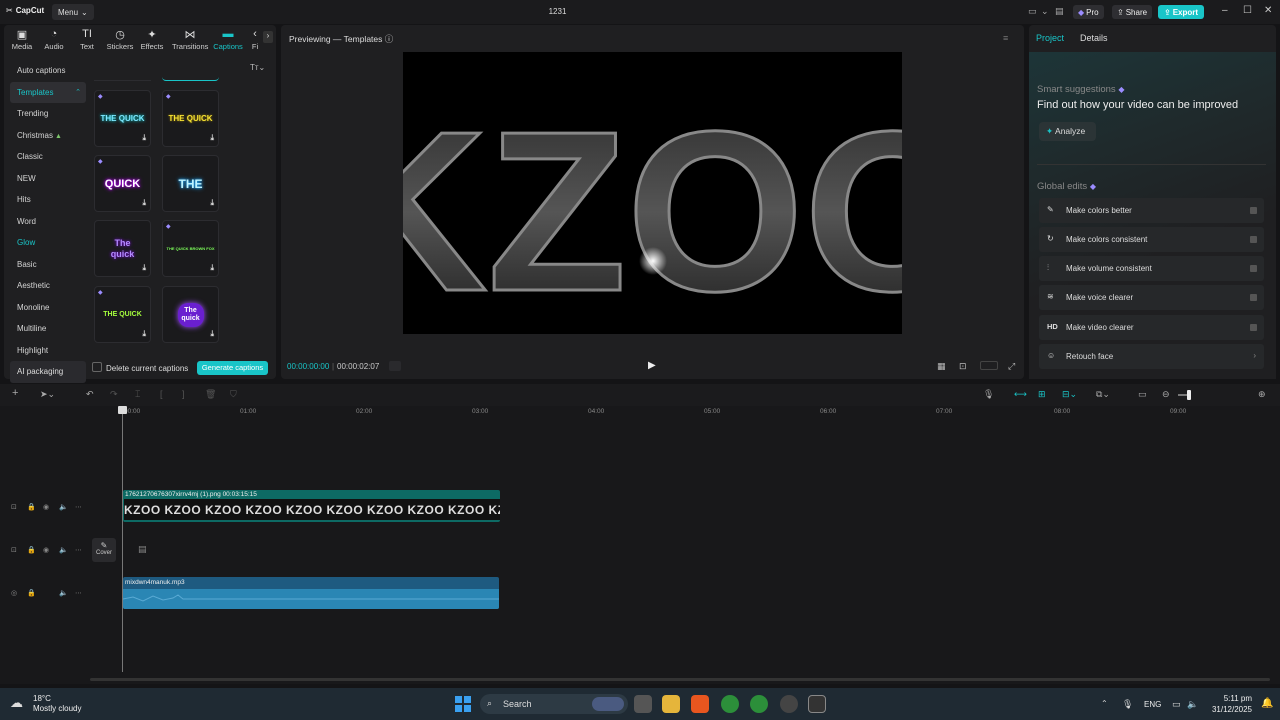  Describe the element at coordinates (1103, 394) in the screenshot. I see `preview-axis-icon: ⧉⌄` at that location.